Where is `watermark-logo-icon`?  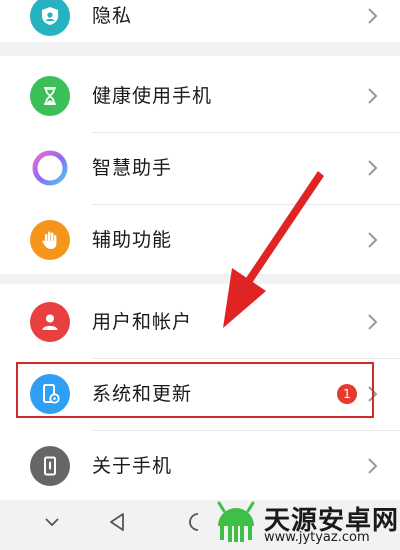 watermark-logo-icon is located at coordinates (236, 521).